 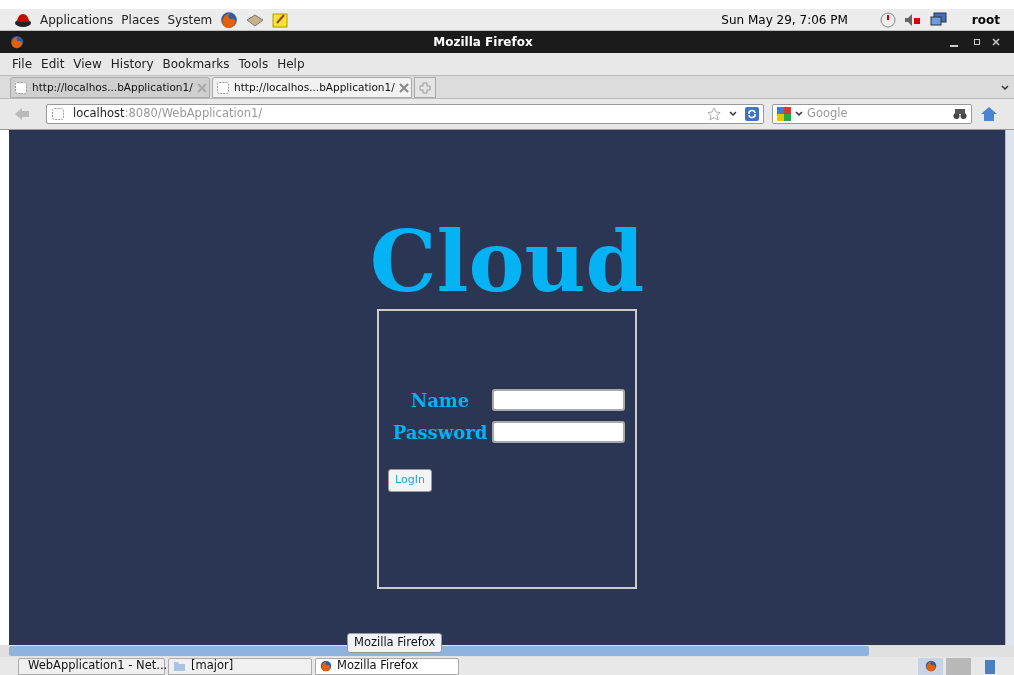 What do you see at coordinates (440, 432) in the screenshot?
I see `field-label: Password` at bounding box center [440, 432].